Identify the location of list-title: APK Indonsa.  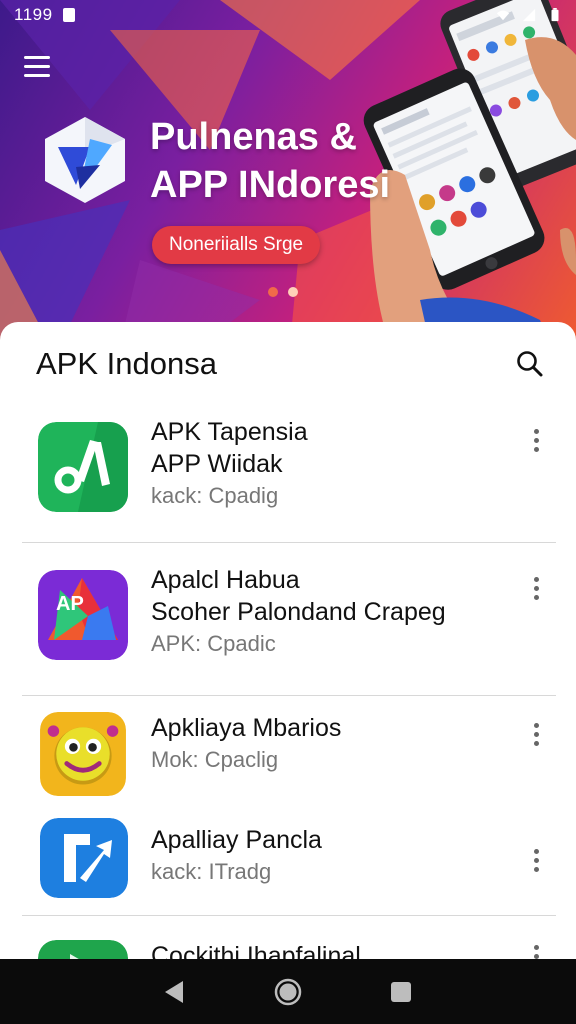
(126, 363).